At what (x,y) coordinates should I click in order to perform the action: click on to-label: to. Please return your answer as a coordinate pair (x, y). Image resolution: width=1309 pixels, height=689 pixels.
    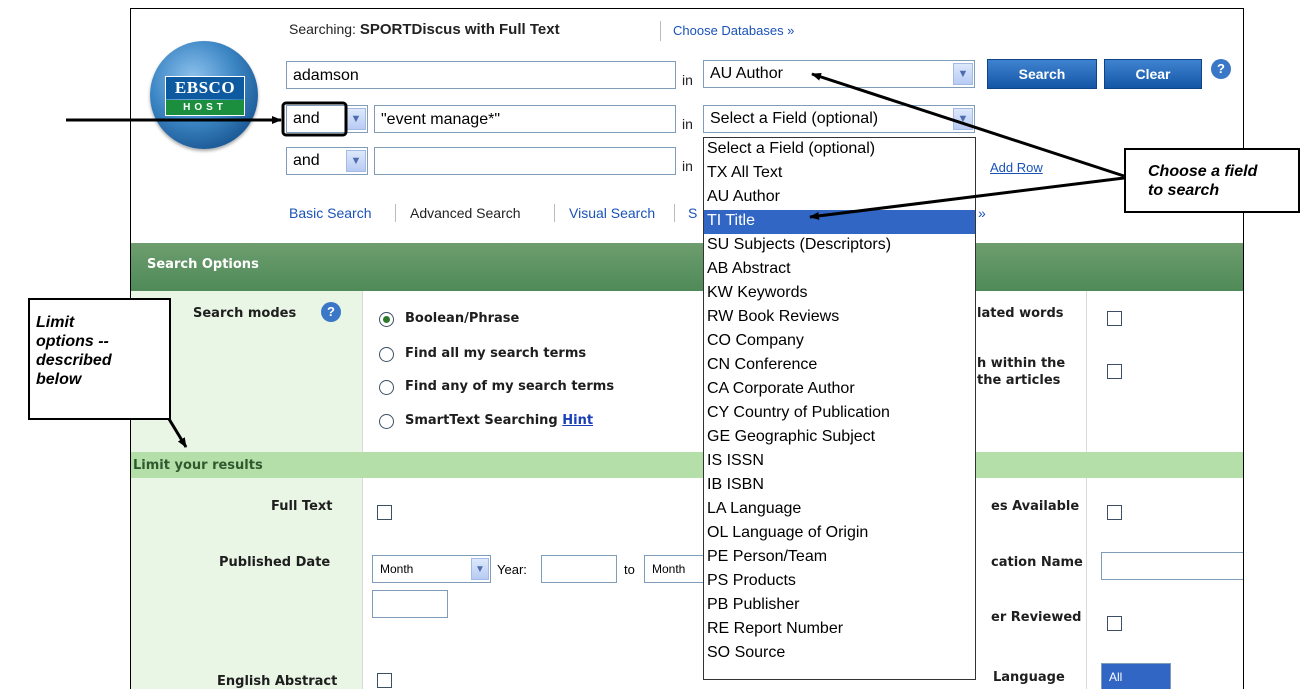
    Looking at the image, I should click on (629, 569).